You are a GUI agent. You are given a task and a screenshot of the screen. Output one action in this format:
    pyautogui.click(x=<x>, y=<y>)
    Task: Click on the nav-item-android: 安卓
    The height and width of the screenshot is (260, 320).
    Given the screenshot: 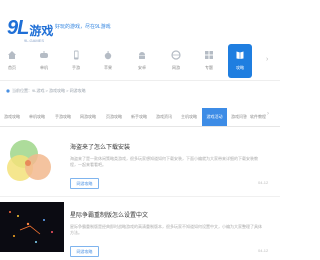 What is the action you would take?
    pyautogui.click(x=142, y=61)
    